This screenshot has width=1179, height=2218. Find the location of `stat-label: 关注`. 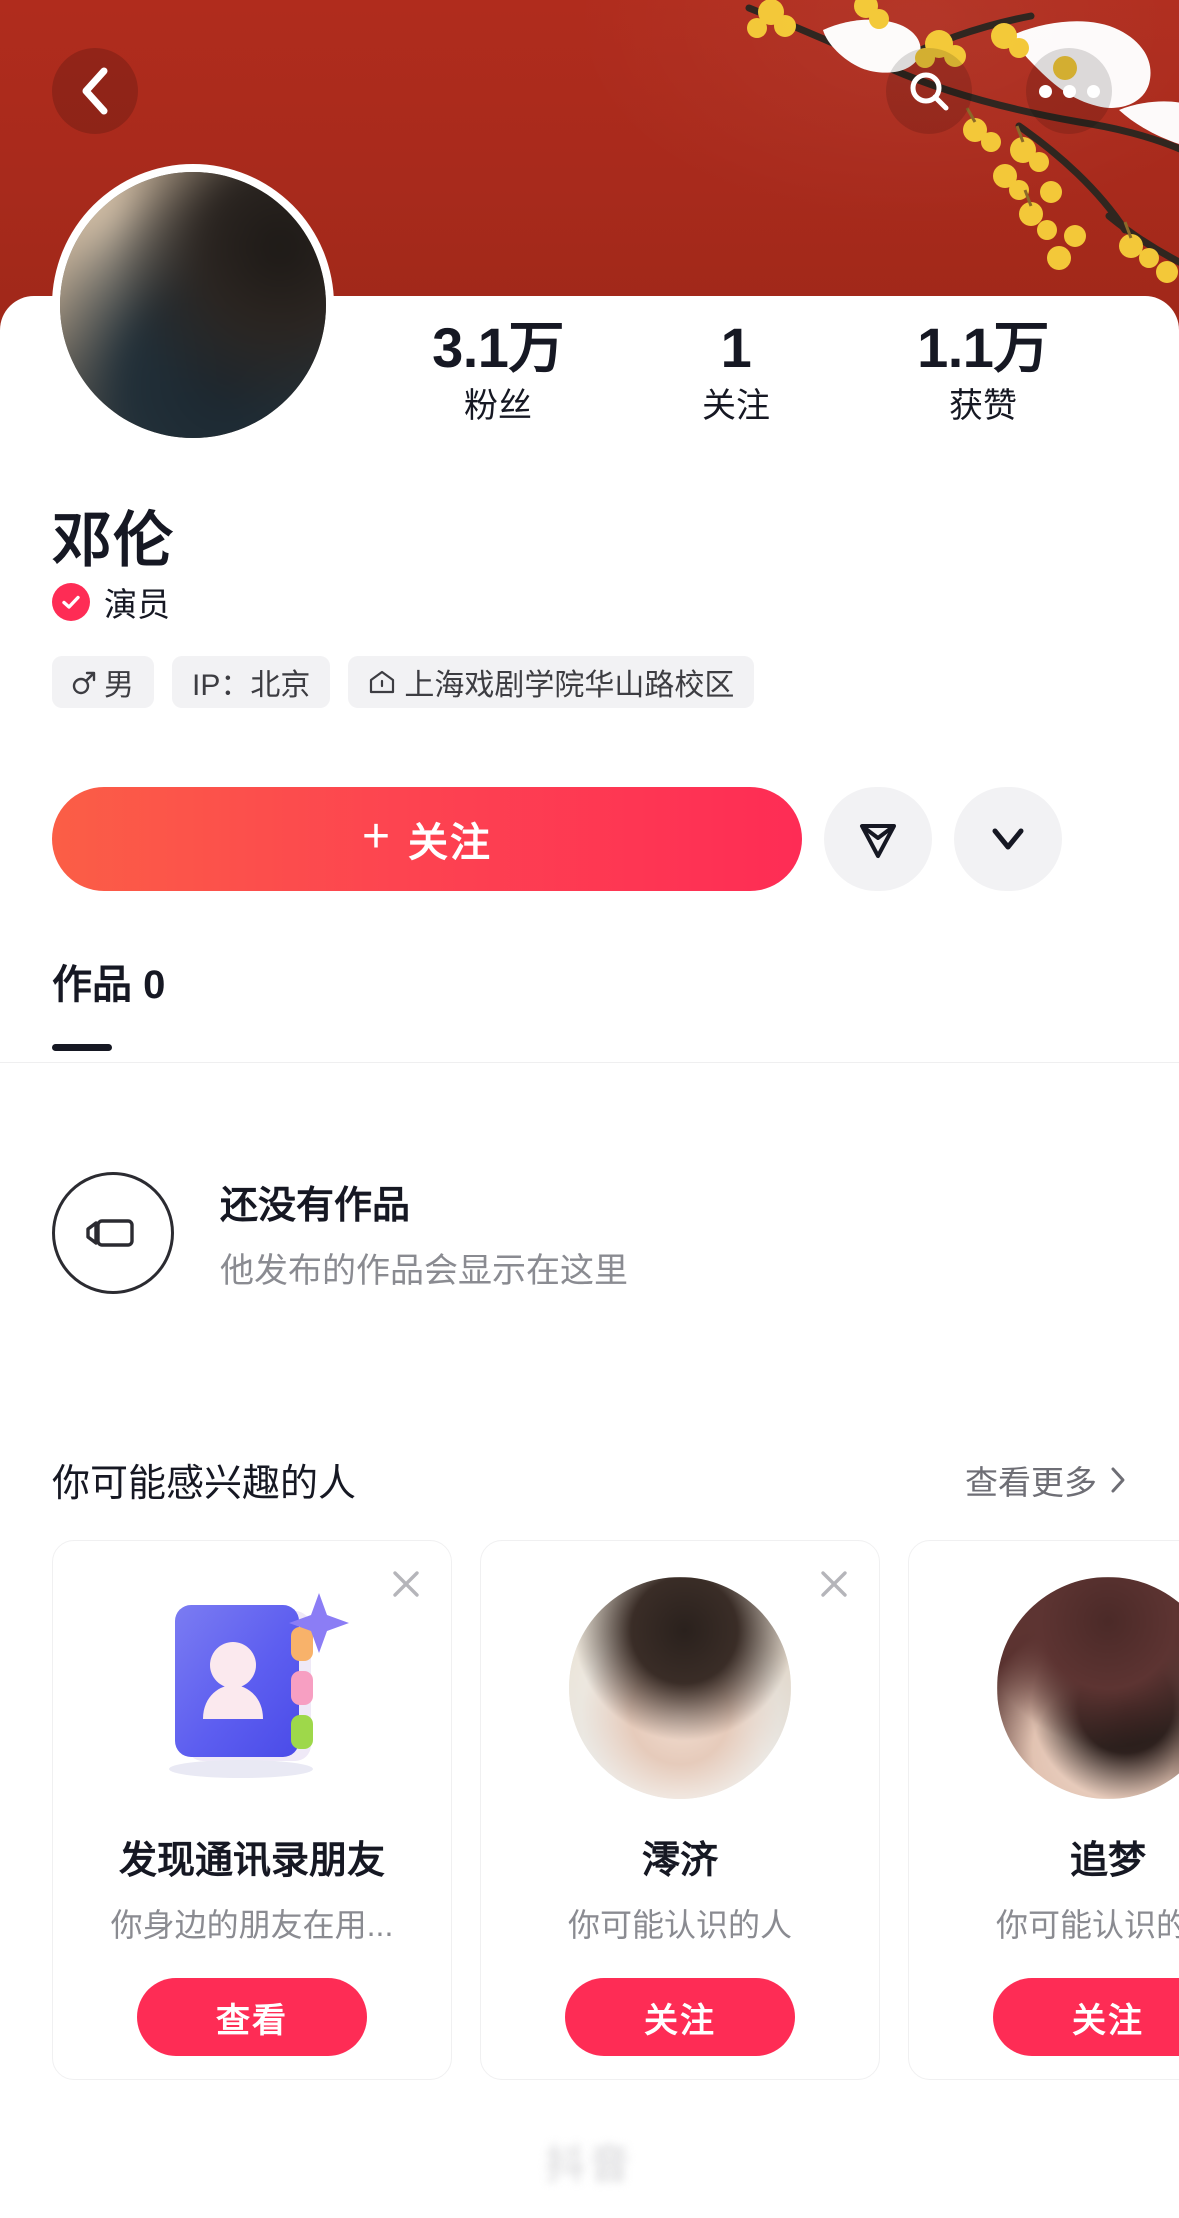

stat-label: 关注 is located at coordinates (736, 406).